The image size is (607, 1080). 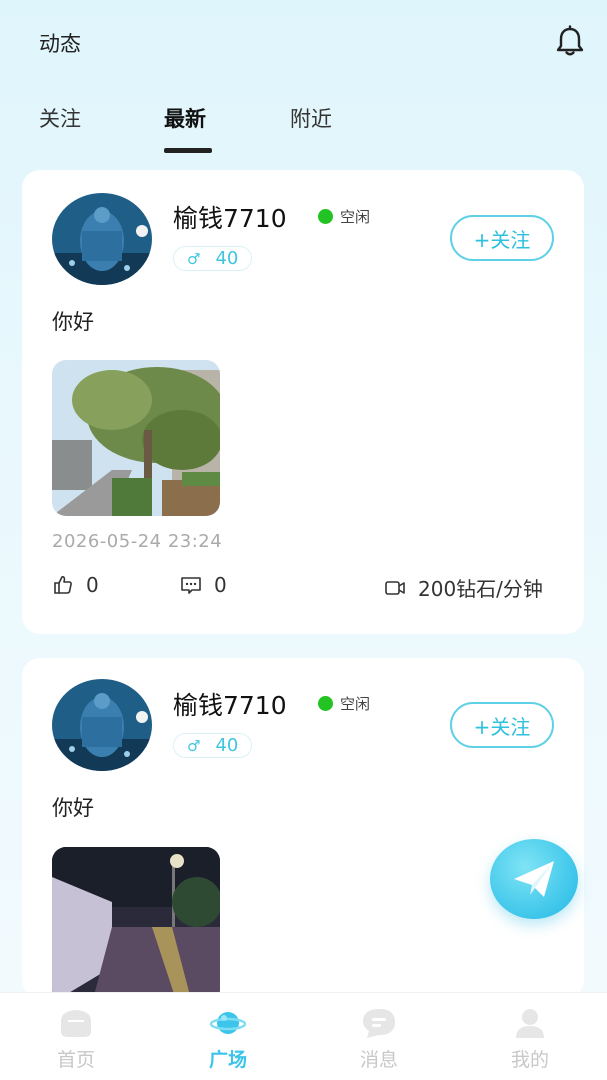 What do you see at coordinates (379, 1023) in the screenshot?
I see `message-icon` at bounding box center [379, 1023].